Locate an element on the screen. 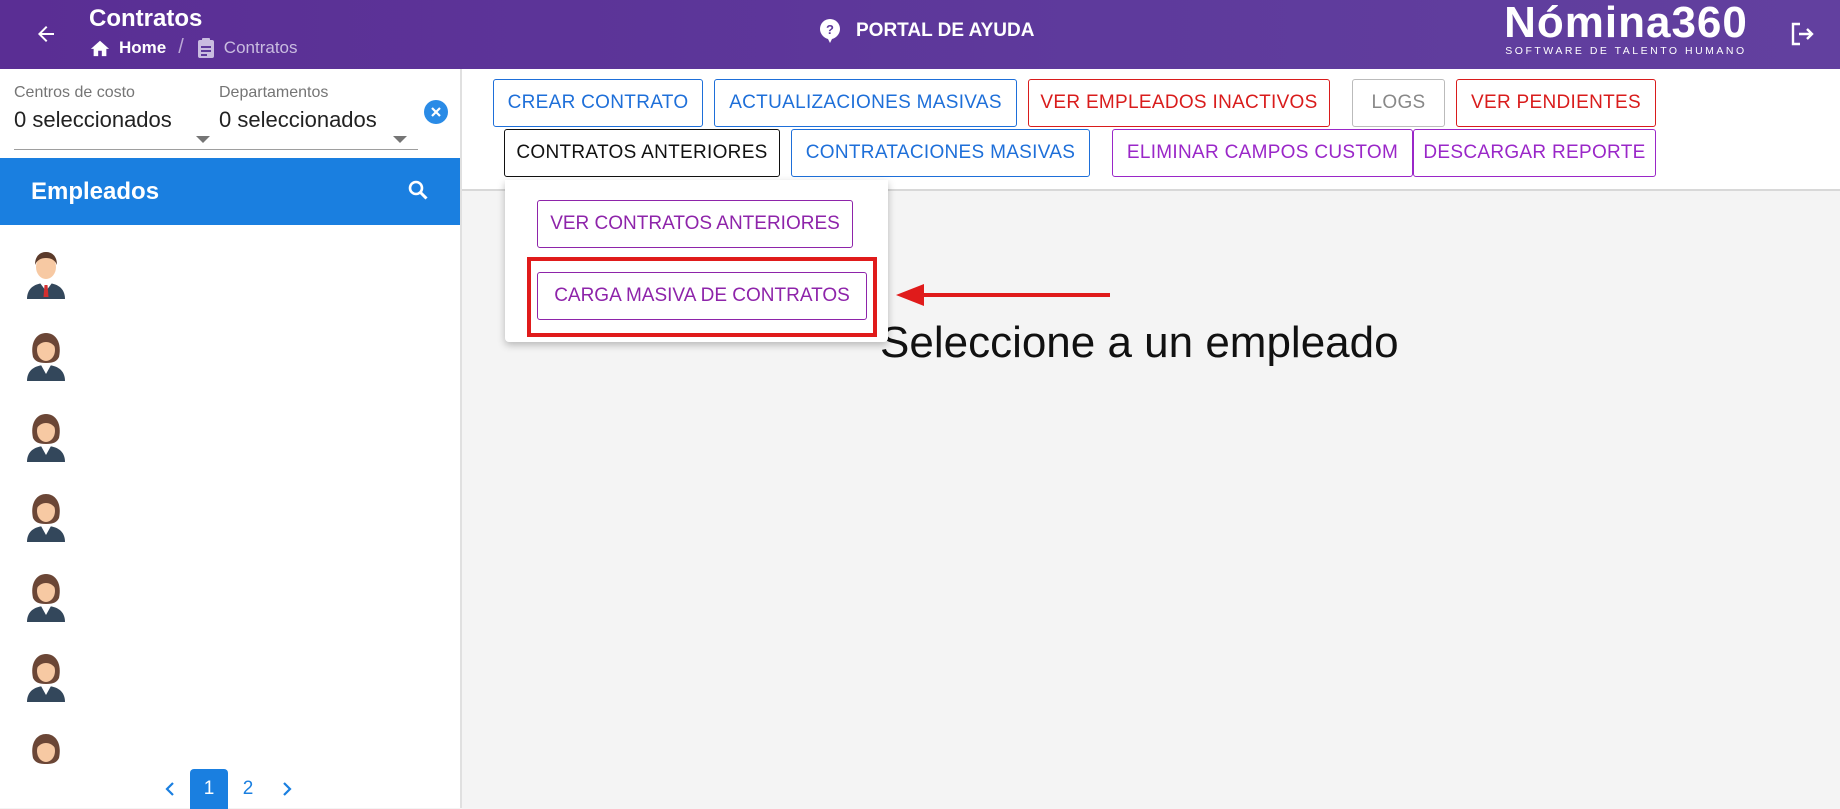 Image resolution: width=1840 pixels, height=809 pixels. delete-custom-fields-button: ELIMINAR CAMPOS CUSTOM is located at coordinates (1262, 153).